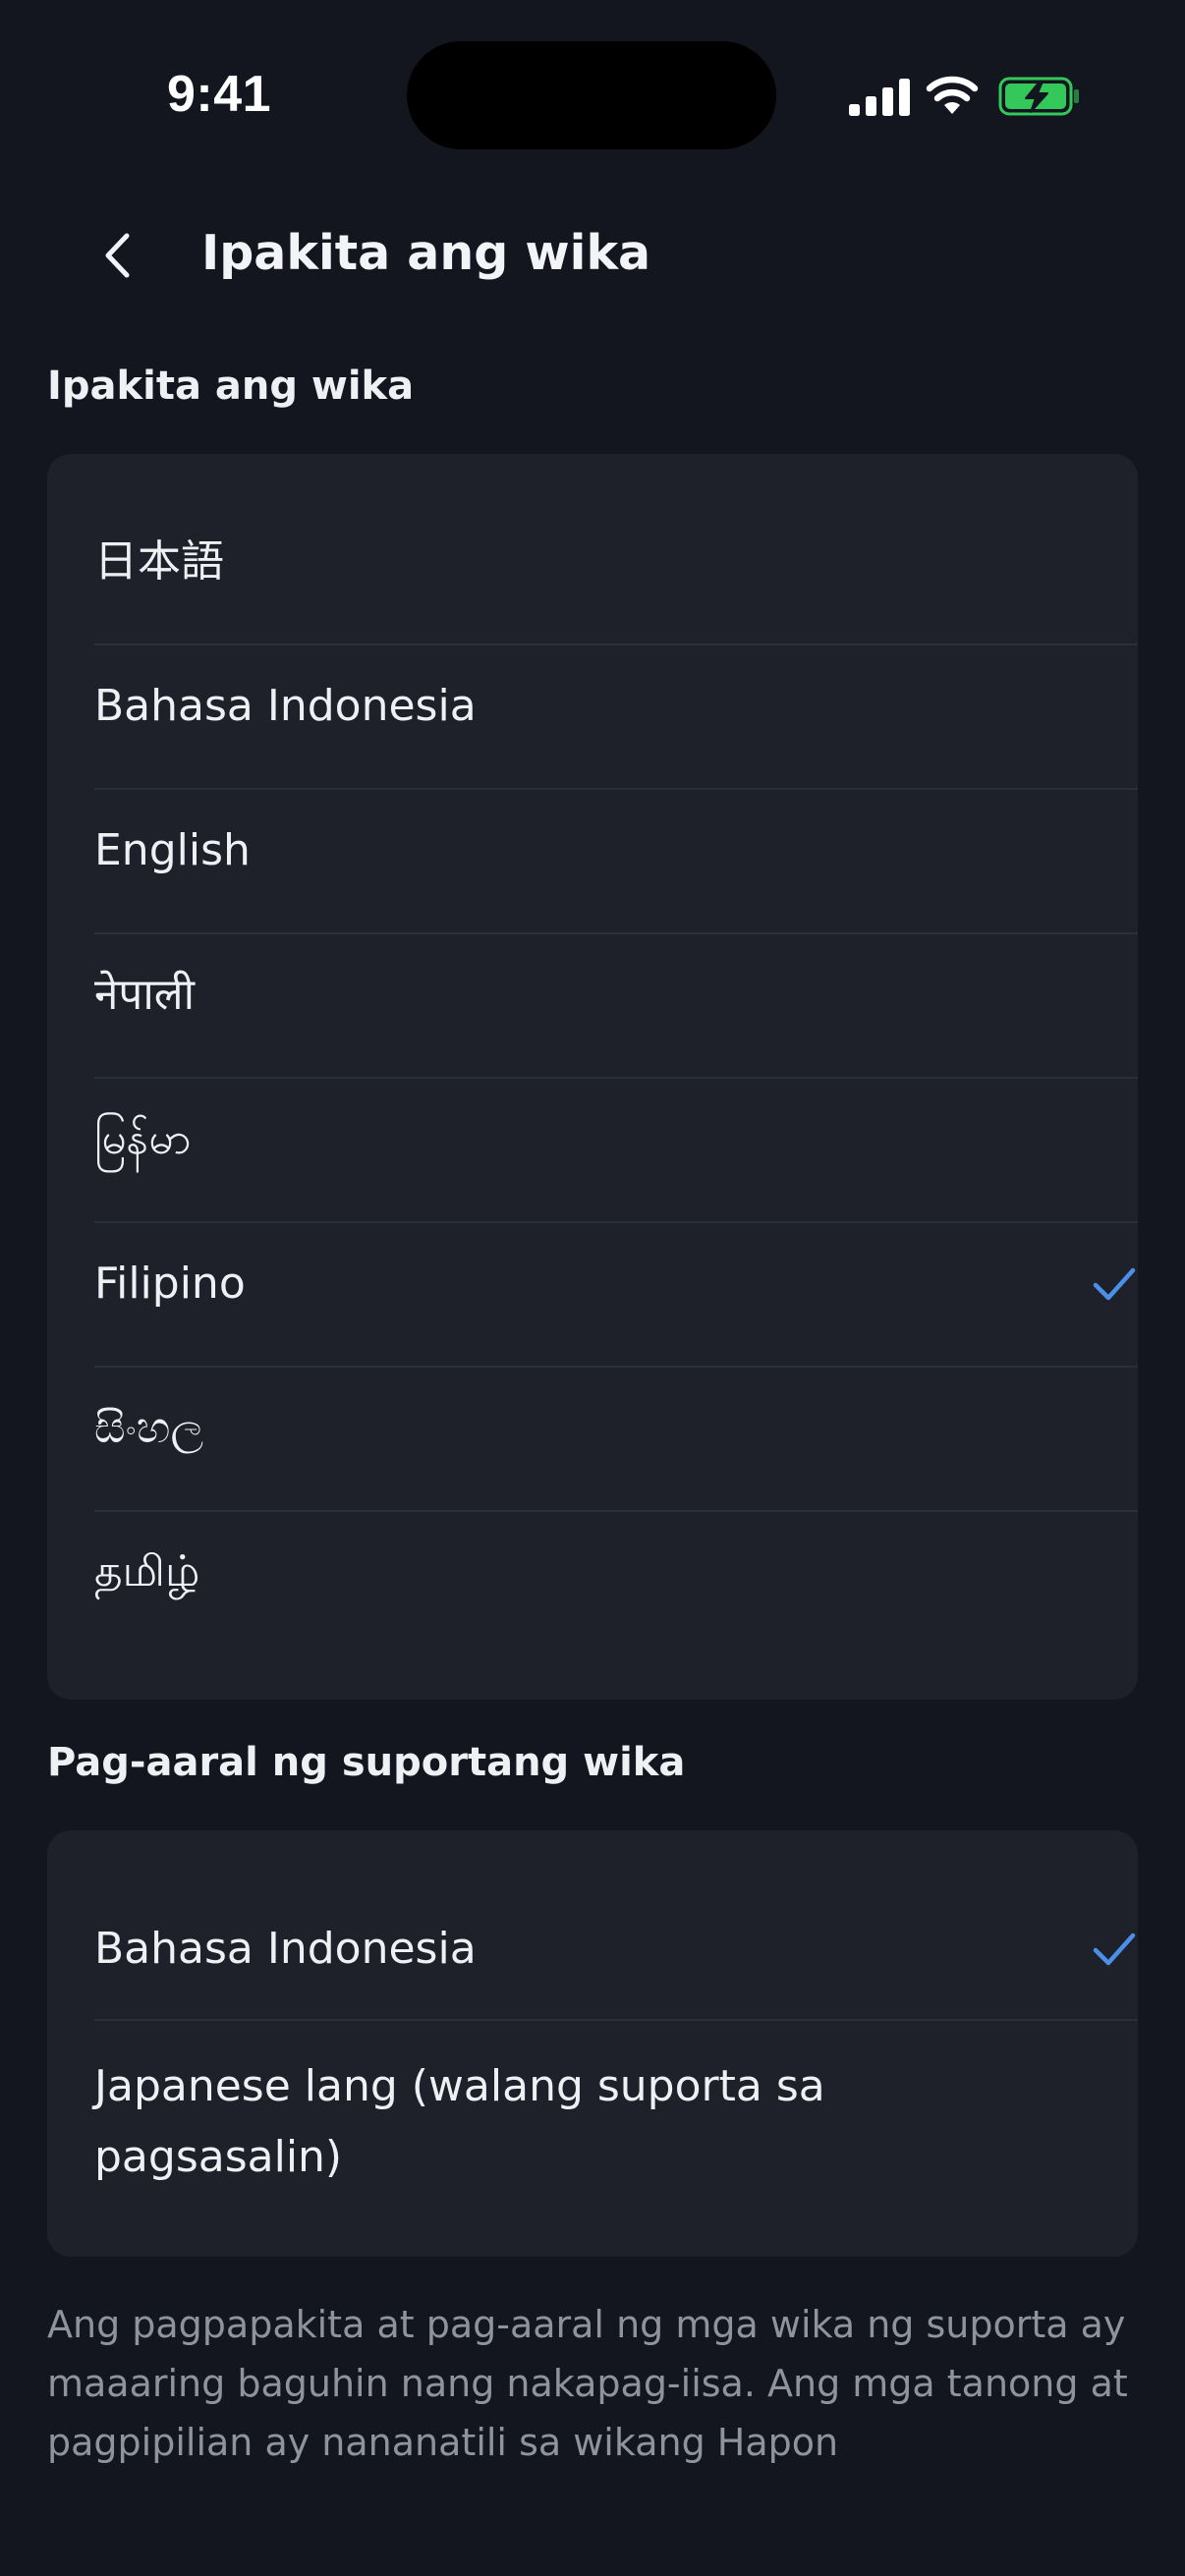 The width and height of the screenshot is (1185, 2576). What do you see at coordinates (286, 706) in the screenshot?
I see `language-option-label: Bahasa Indonesia` at bounding box center [286, 706].